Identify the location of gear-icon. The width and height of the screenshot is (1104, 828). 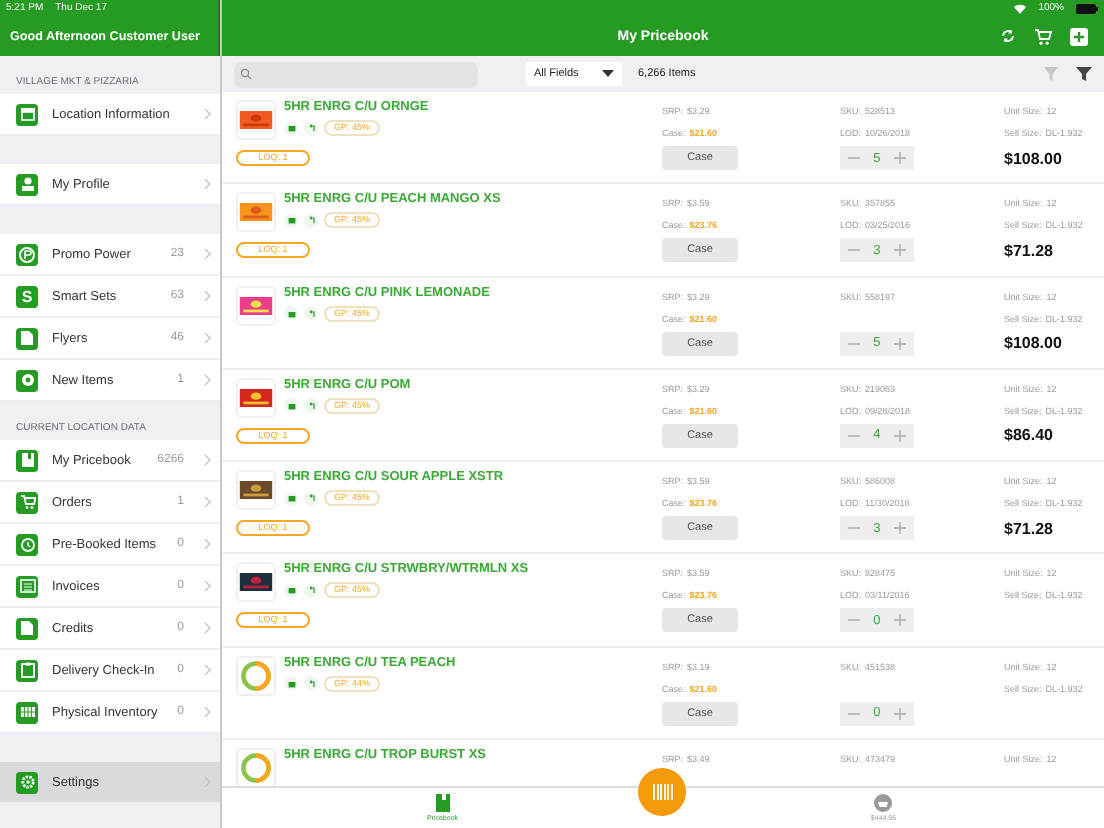
(27, 782).